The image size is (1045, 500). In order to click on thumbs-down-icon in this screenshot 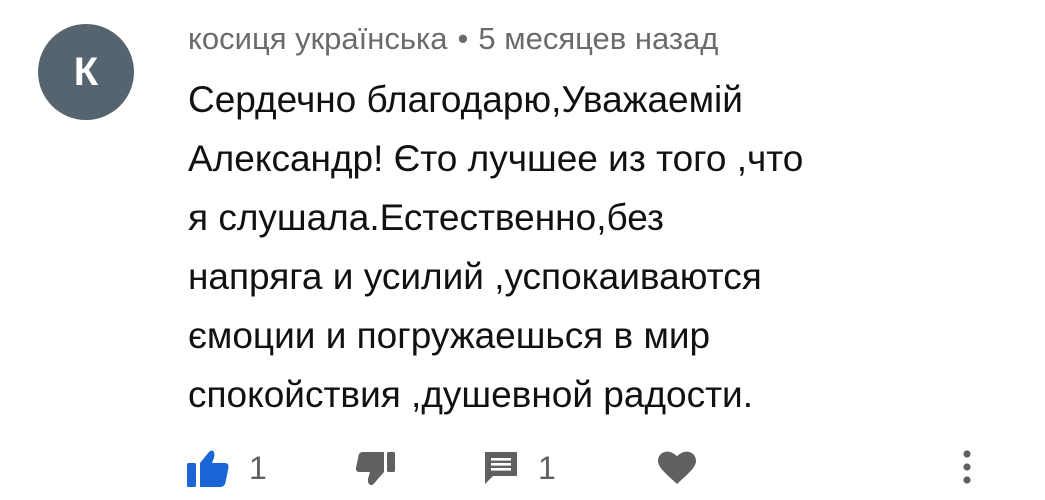, I will do `click(376, 468)`.